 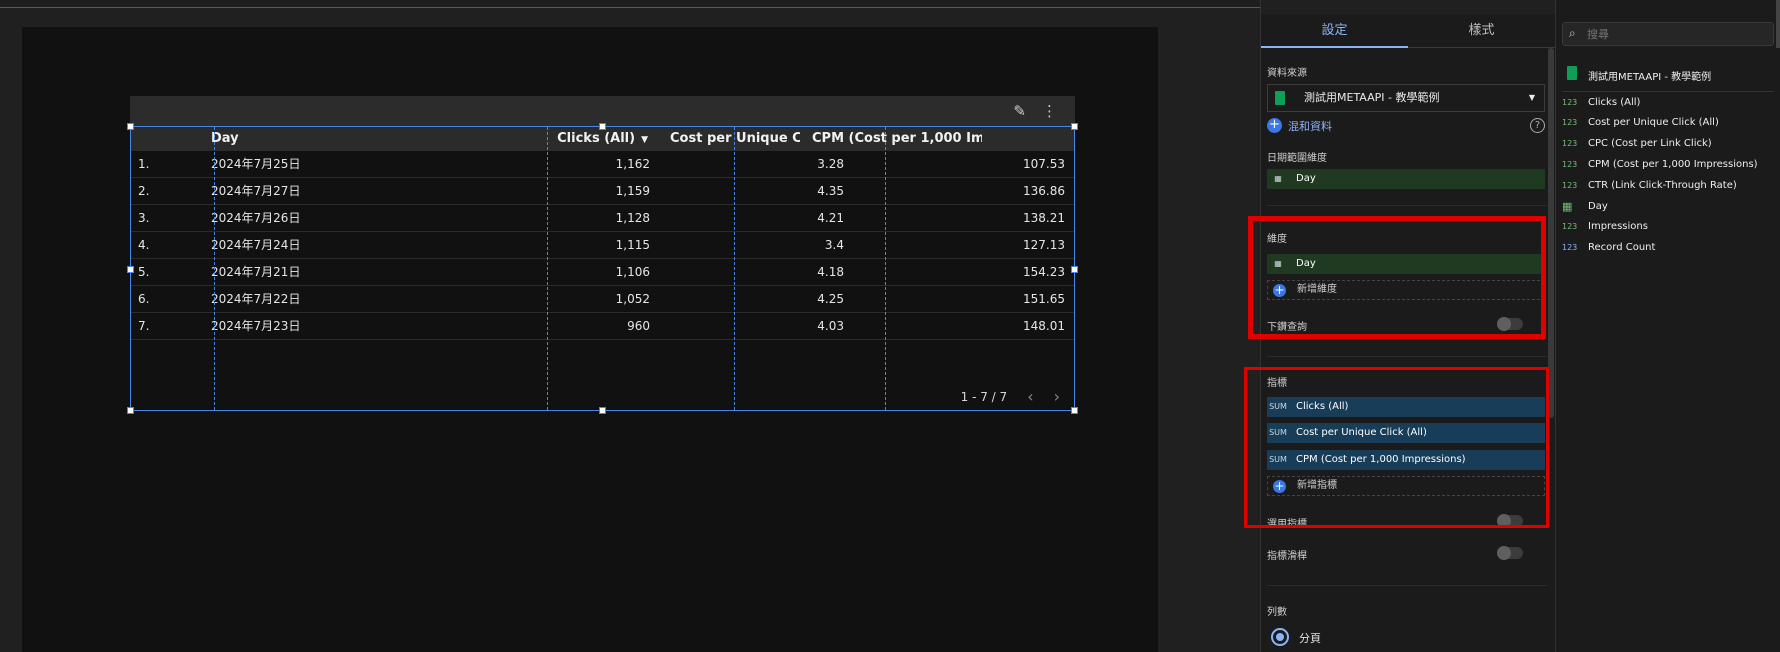 I want to click on cell-clicks: 1,106, so click(x=632, y=272).